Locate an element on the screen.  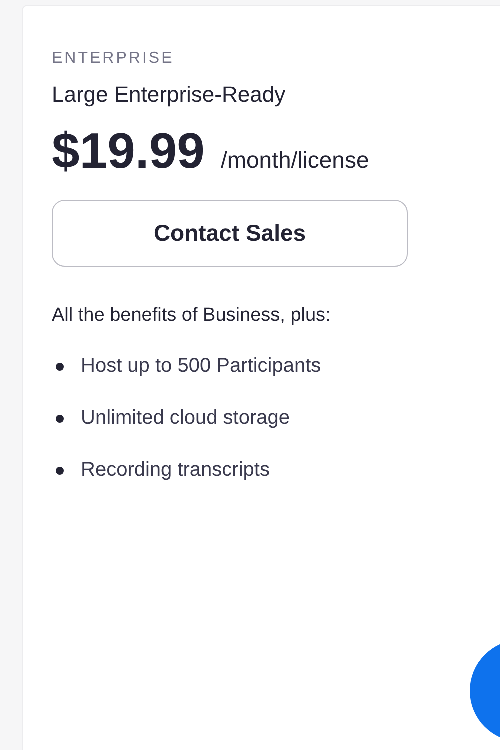
feature-text: Host up to 500 Participants is located at coordinates (201, 366).